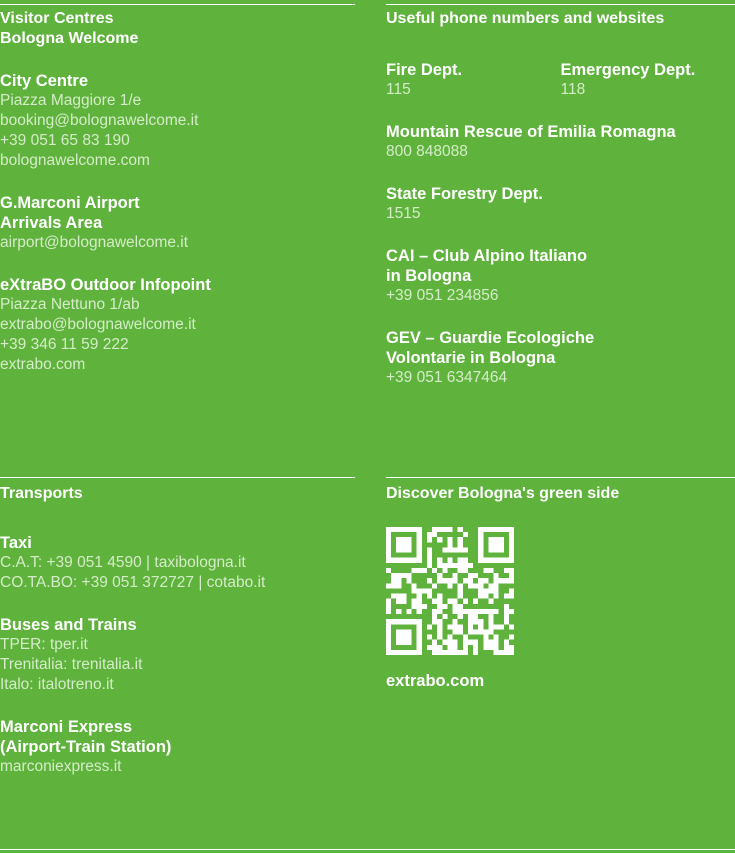 This screenshot has height=853, width=735. I want to click on block-heading: CAI – Club Alpino Italiano, so click(487, 256).